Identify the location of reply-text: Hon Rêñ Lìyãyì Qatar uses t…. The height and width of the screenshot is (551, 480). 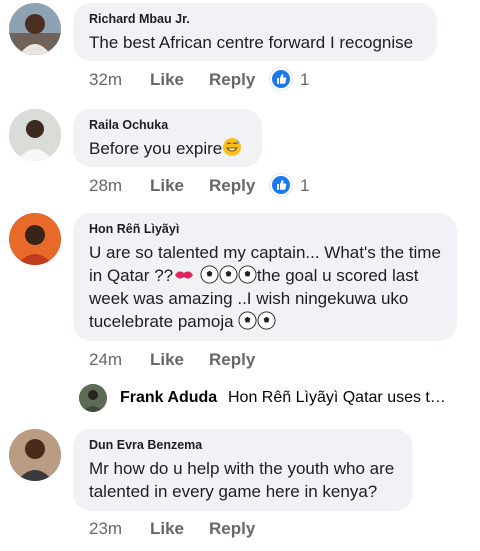
(337, 397).